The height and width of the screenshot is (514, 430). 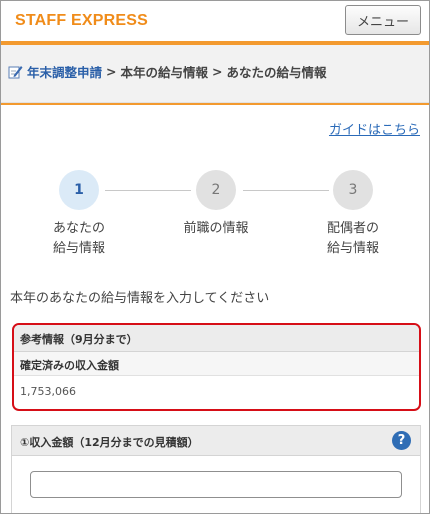 I want to click on breadcrumb-bar: 年末調整申請 > 本年の給与情報 > あなたの給与情報, so click(x=215, y=74).